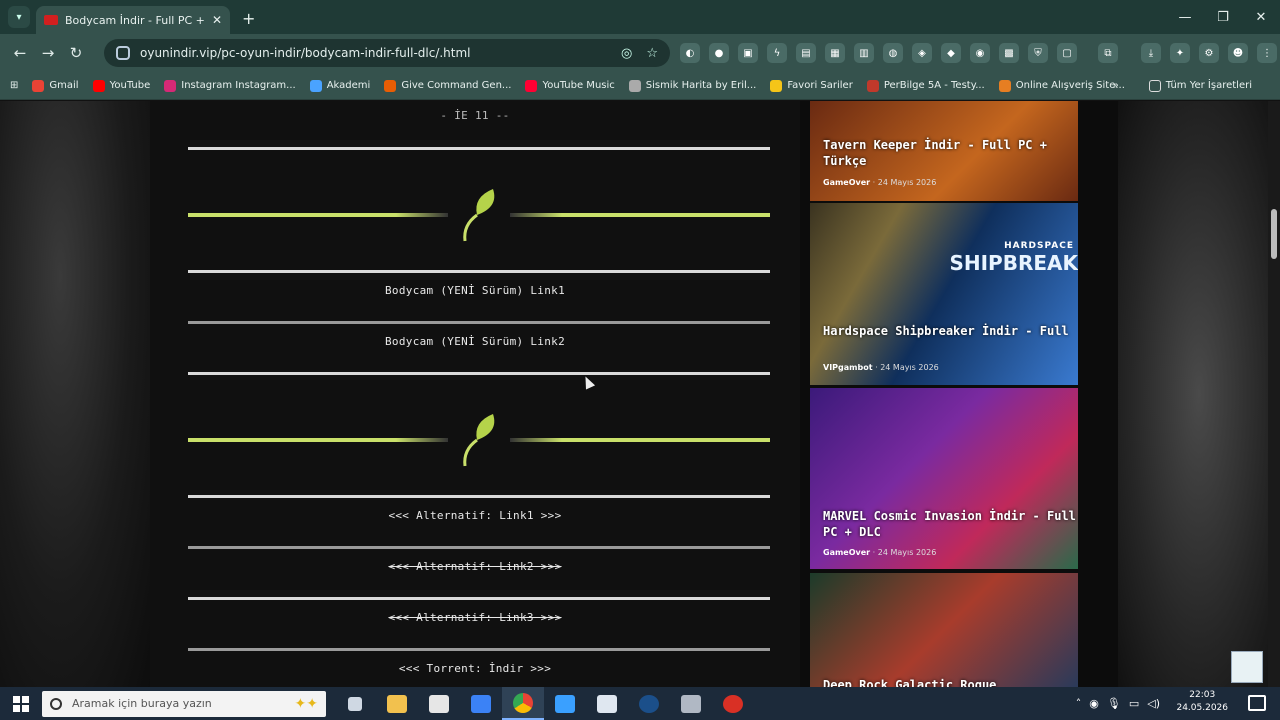 The height and width of the screenshot is (720, 1280). I want to click on alternative-link-2: <<< Alternatif: Link2 >>>, so click(475, 566).